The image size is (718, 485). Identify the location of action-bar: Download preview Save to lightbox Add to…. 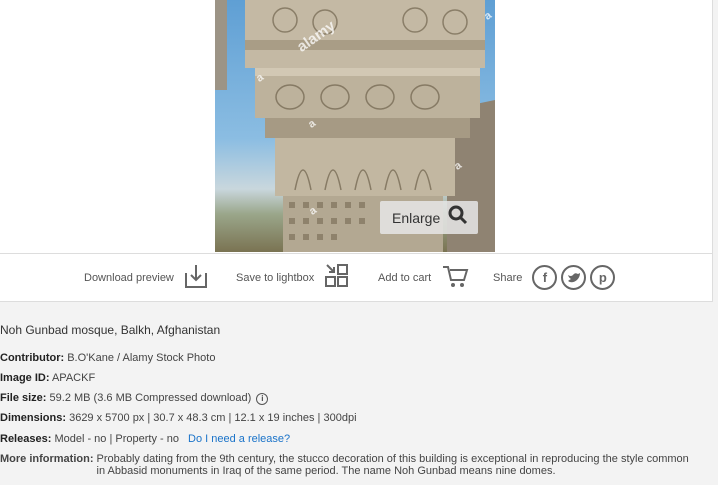
(356, 277).